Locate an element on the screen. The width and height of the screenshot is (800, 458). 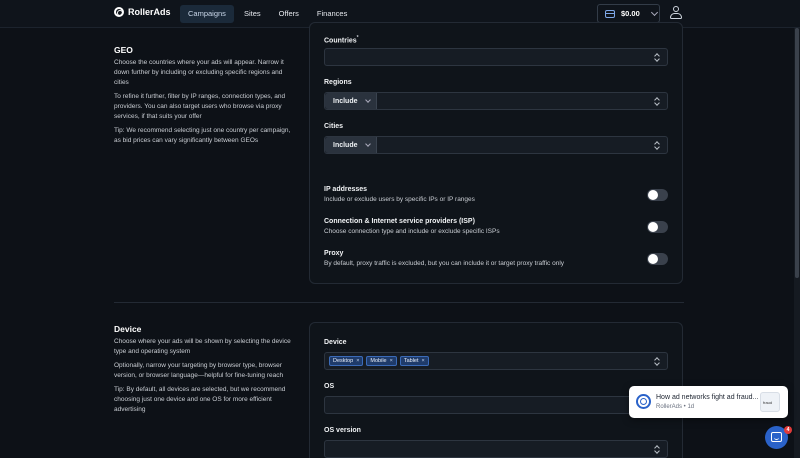
balance-dropdown: $0.00 is located at coordinates (628, 13).